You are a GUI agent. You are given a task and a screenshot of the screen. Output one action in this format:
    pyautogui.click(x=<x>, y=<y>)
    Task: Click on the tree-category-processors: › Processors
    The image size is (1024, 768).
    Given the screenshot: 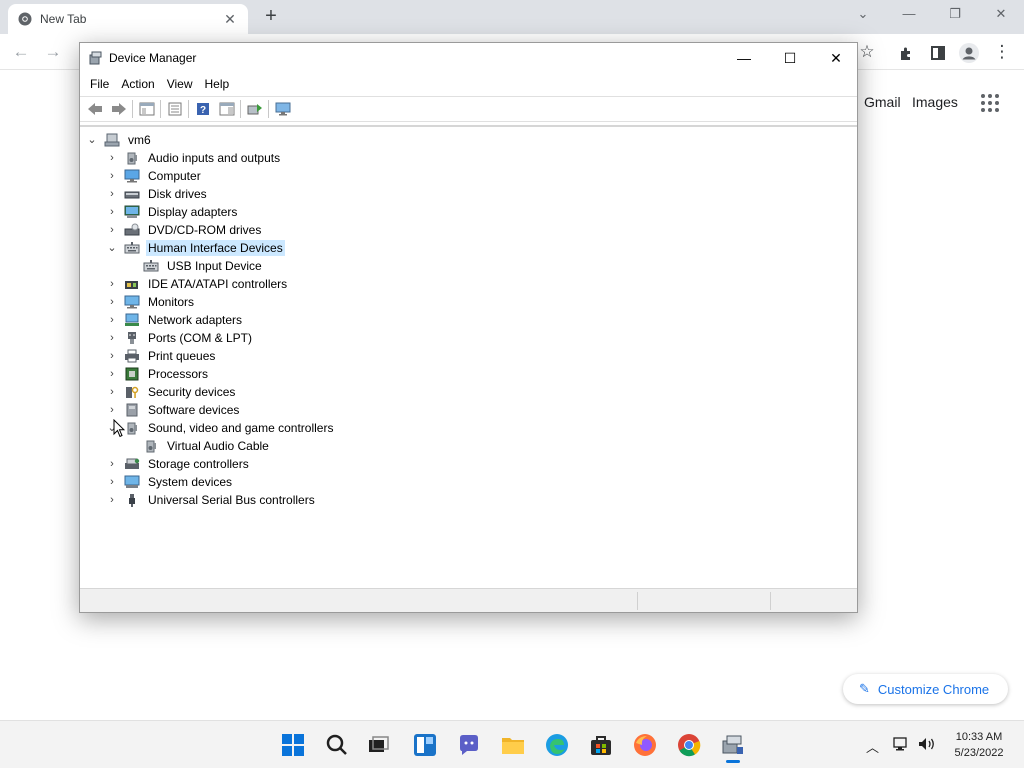 What is the action you would take?
    pyautogui.click(x=158, y=374)
    